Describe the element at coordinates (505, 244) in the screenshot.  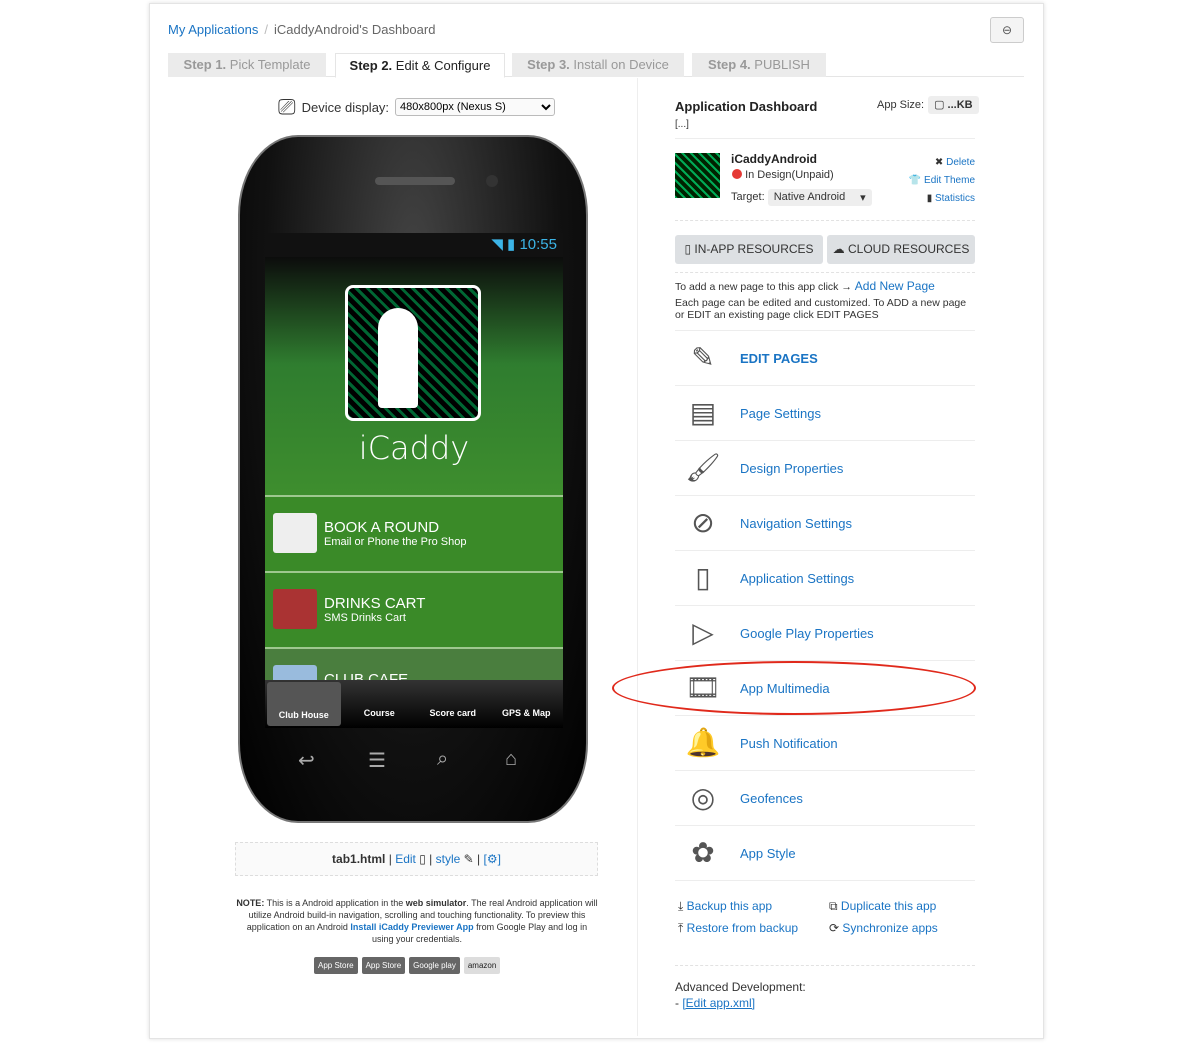
I see `wifi-battery-icon: ◥ ▮` at that location.